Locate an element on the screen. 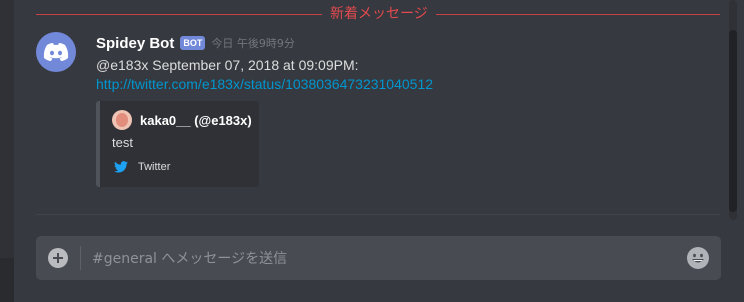 The height and width of the screenshot is (302, 744). embed-author-name: kaka0__ (@e183x) is located at coordinates (196, 120).